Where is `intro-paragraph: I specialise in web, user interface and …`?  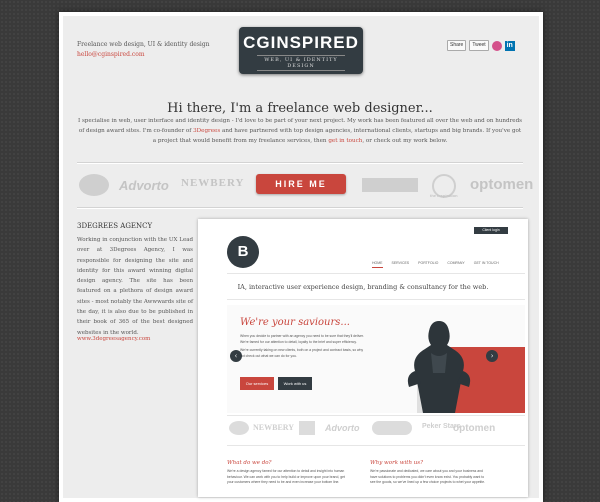
intro-paragraph: I specialise in web, user interface and … is located at coordinates (300, 131).